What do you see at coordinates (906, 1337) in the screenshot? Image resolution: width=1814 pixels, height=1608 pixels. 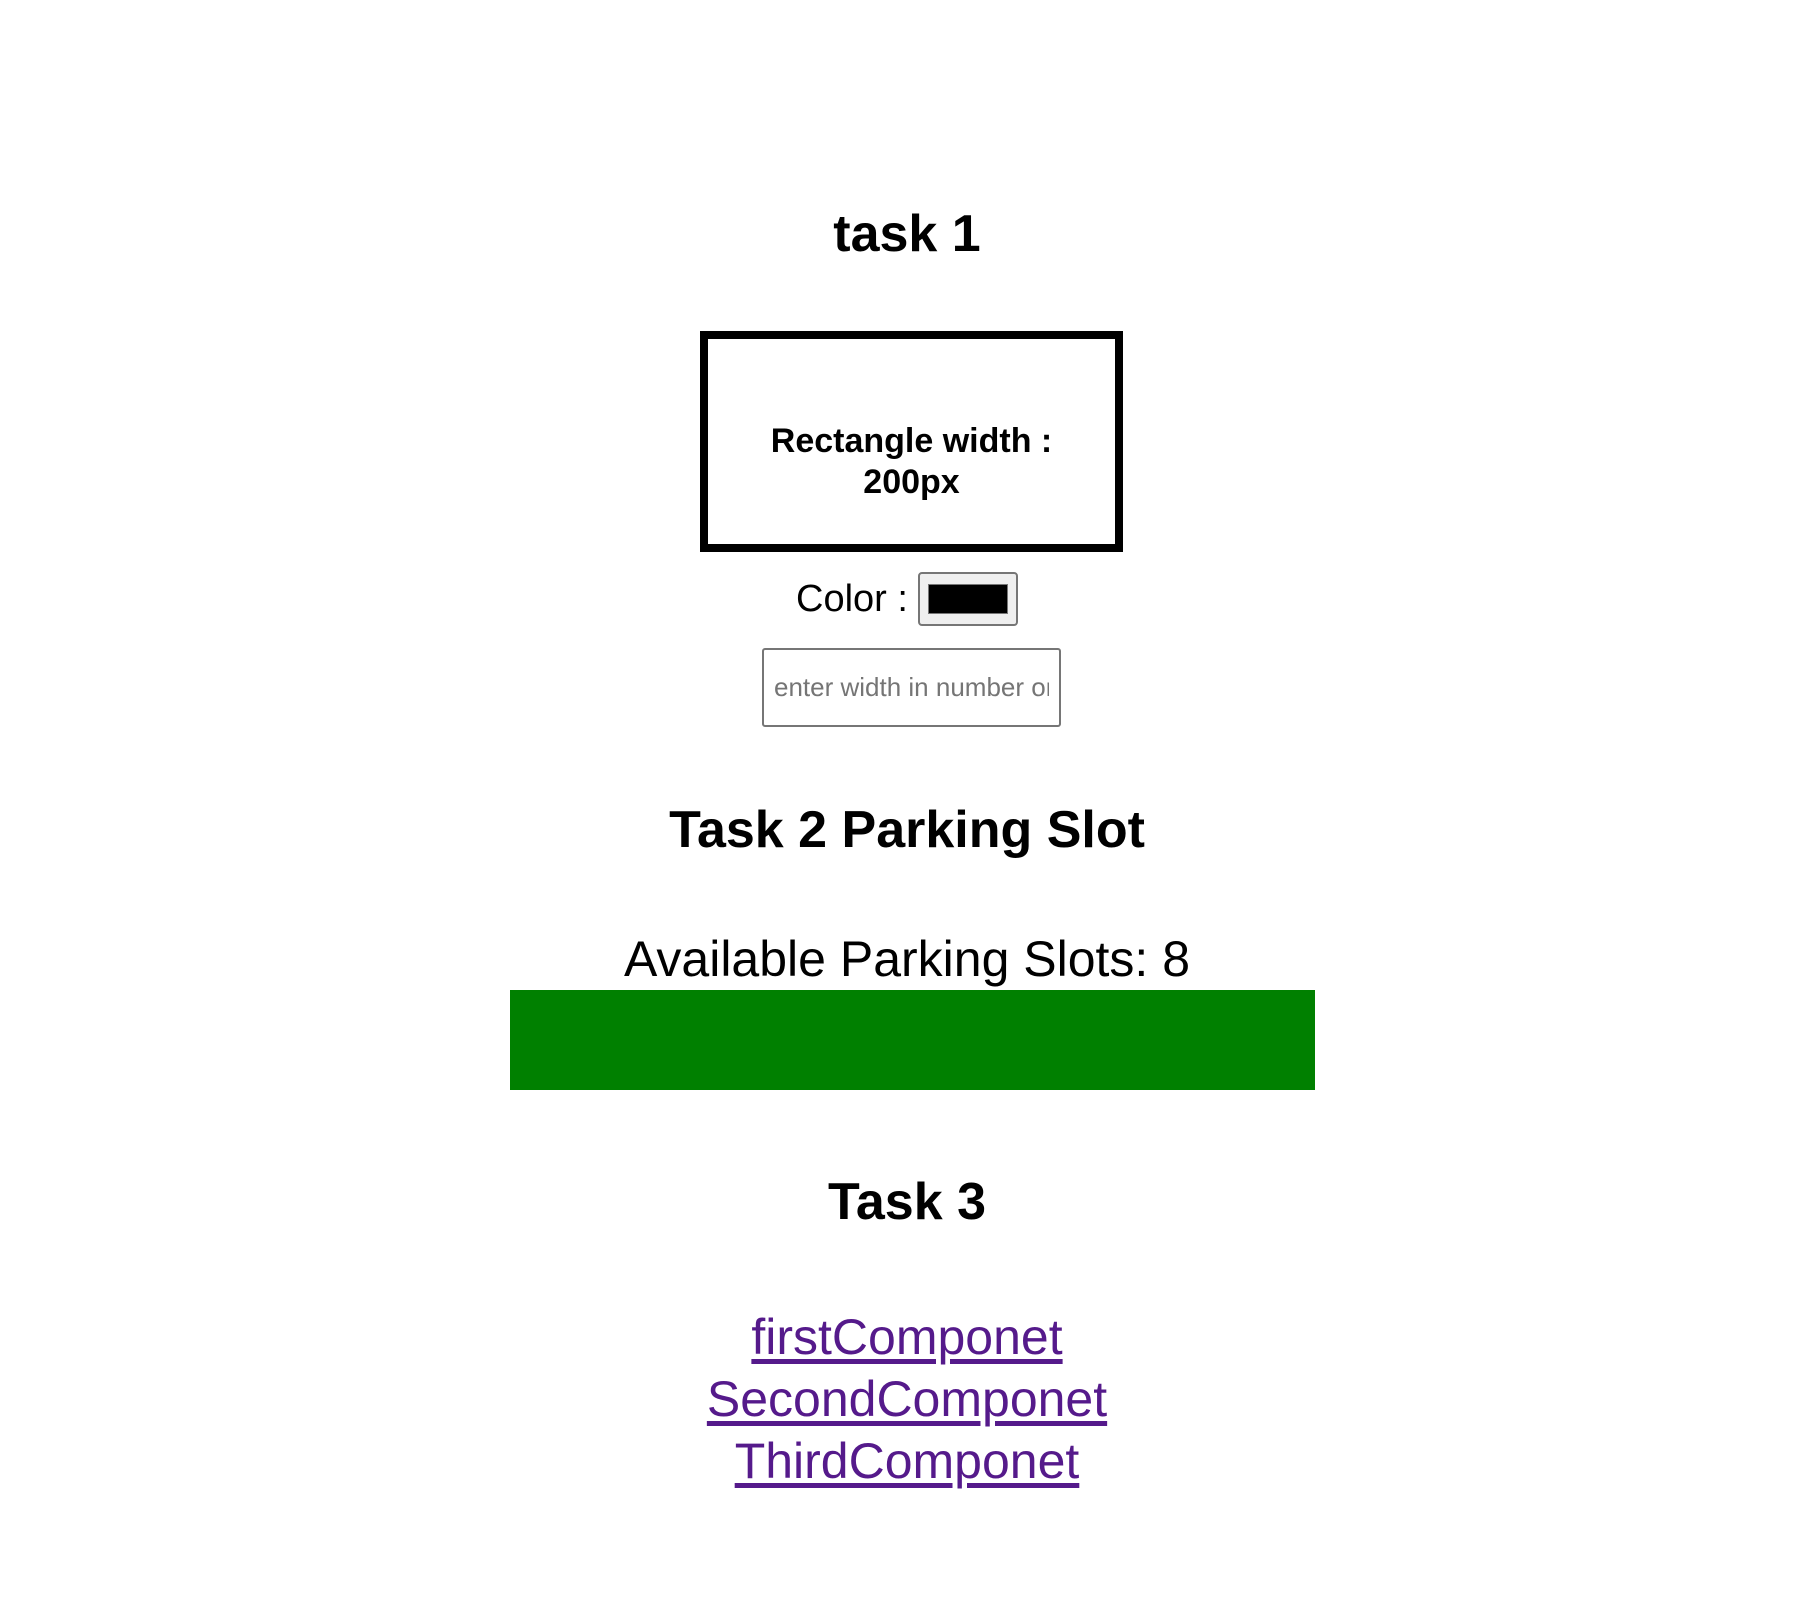 I see `link-first-component: firstComponet` at bounding box center [906, 1337].